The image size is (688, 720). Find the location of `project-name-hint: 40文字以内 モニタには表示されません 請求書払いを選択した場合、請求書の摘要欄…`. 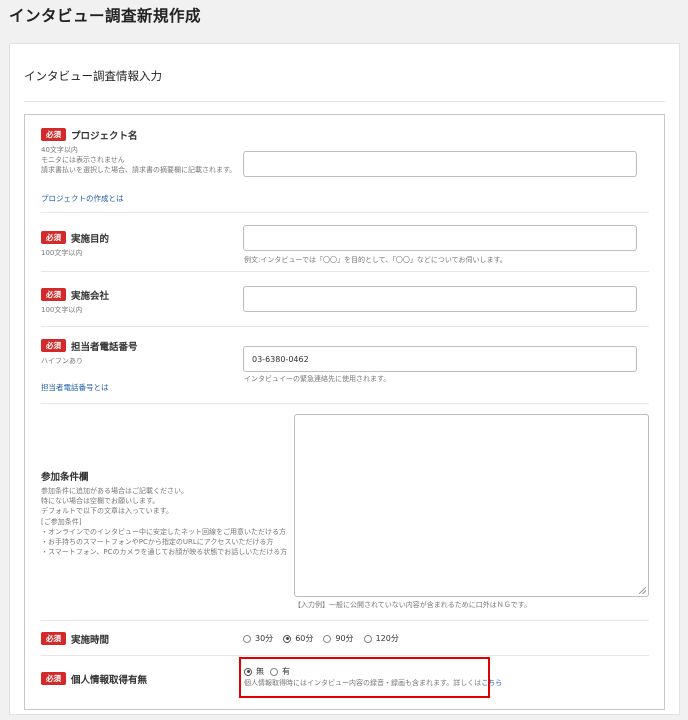

project-name-hint: 40文字以内 モニタには表示されません 請求書払いを選択した場合、請求書の摘要欄… is located at coordinates (139, 160).